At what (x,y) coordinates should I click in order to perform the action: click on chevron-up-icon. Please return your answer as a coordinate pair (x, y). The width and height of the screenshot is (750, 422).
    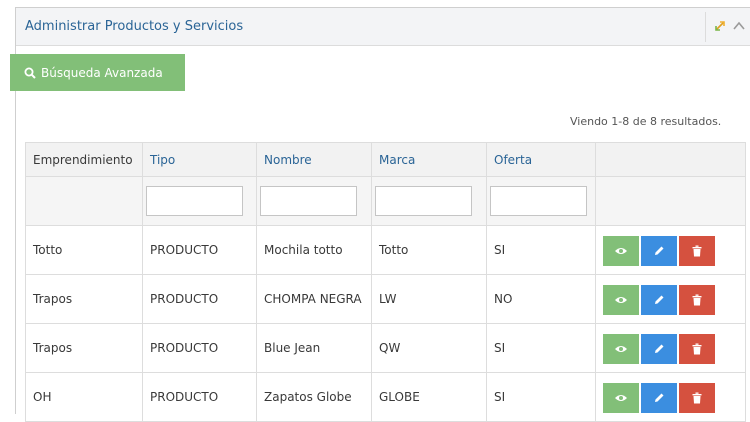
    Looking at the image, I should click on (739, 26).